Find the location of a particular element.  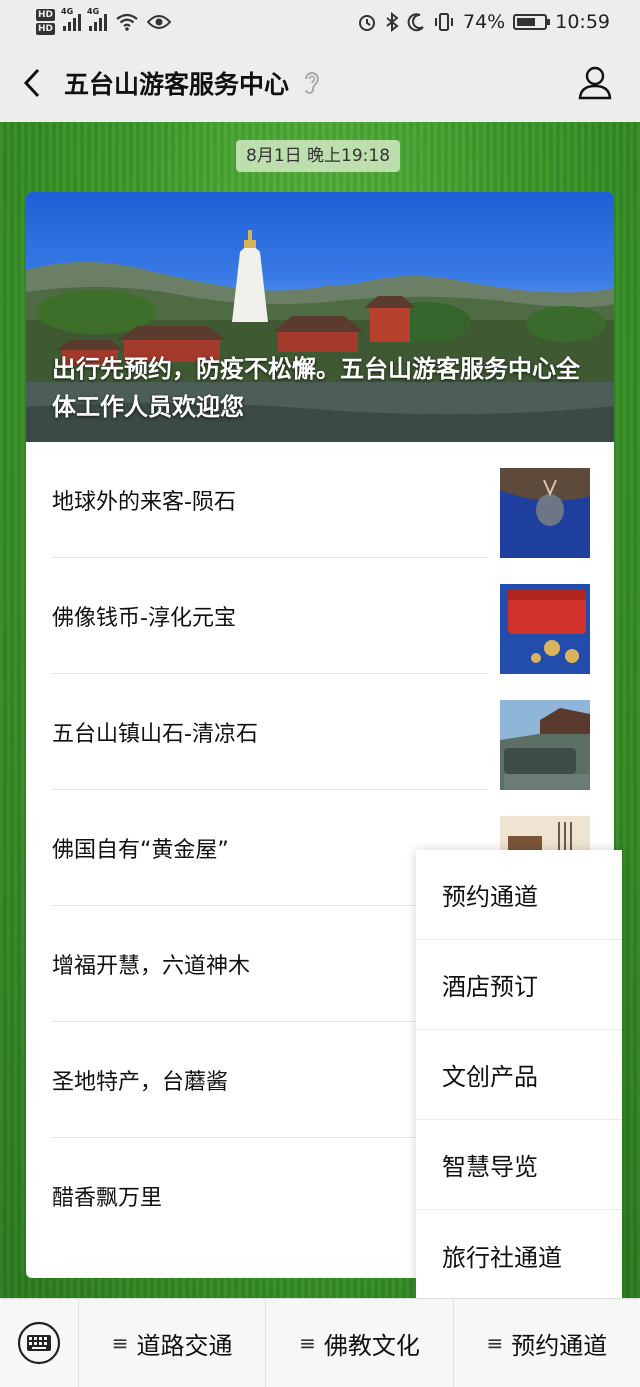

status-right: 74% 10:59 is located at coordinates (483, 22).